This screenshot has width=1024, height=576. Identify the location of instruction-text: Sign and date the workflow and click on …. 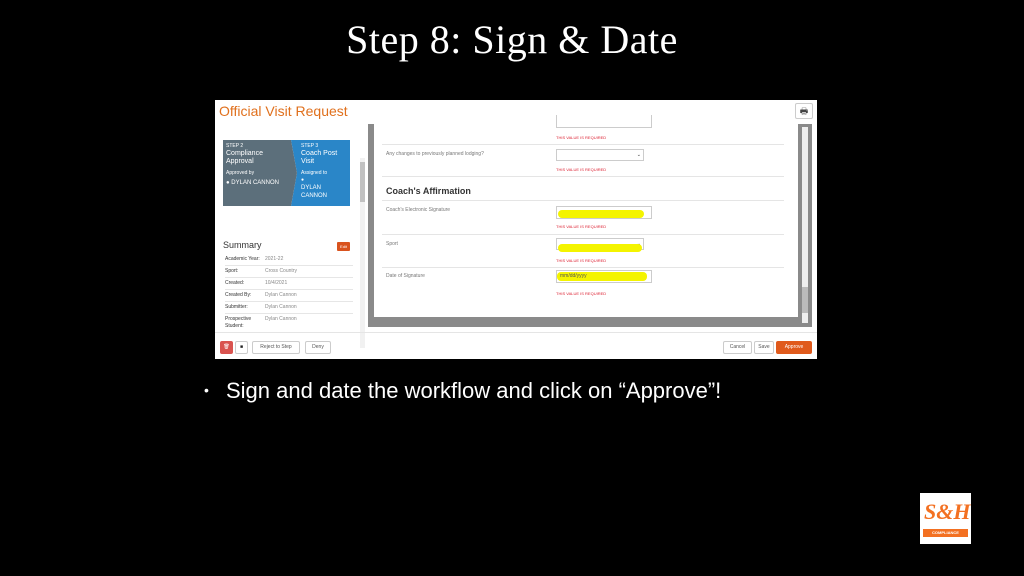
(474, 390).